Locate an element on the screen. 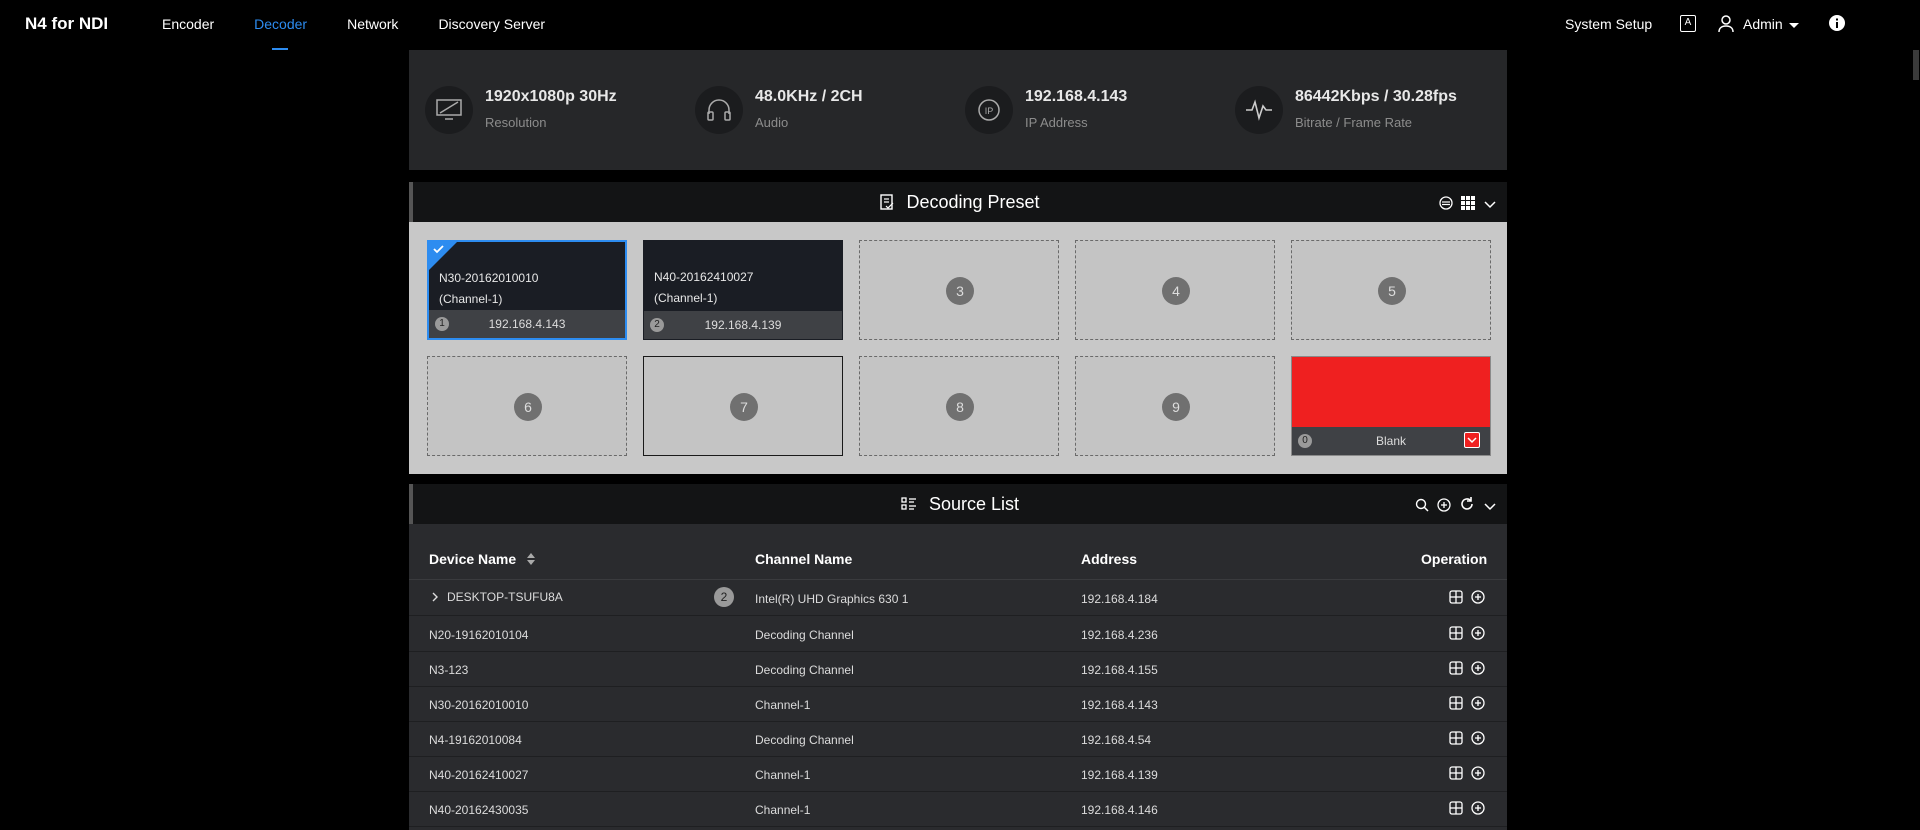  channel-count-badge: 2 is located at coordinates (724, 597).